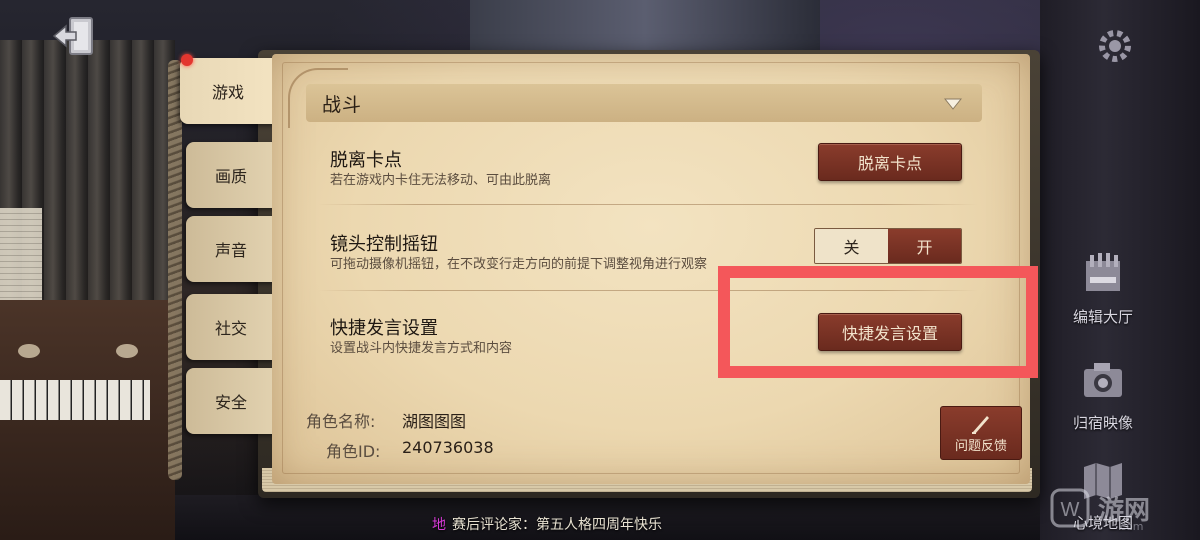 Image resolution: width=1200 pixels, height=540 pixels. I want to click on camera-joystick-toggle: 关 开, so click(888, 246).